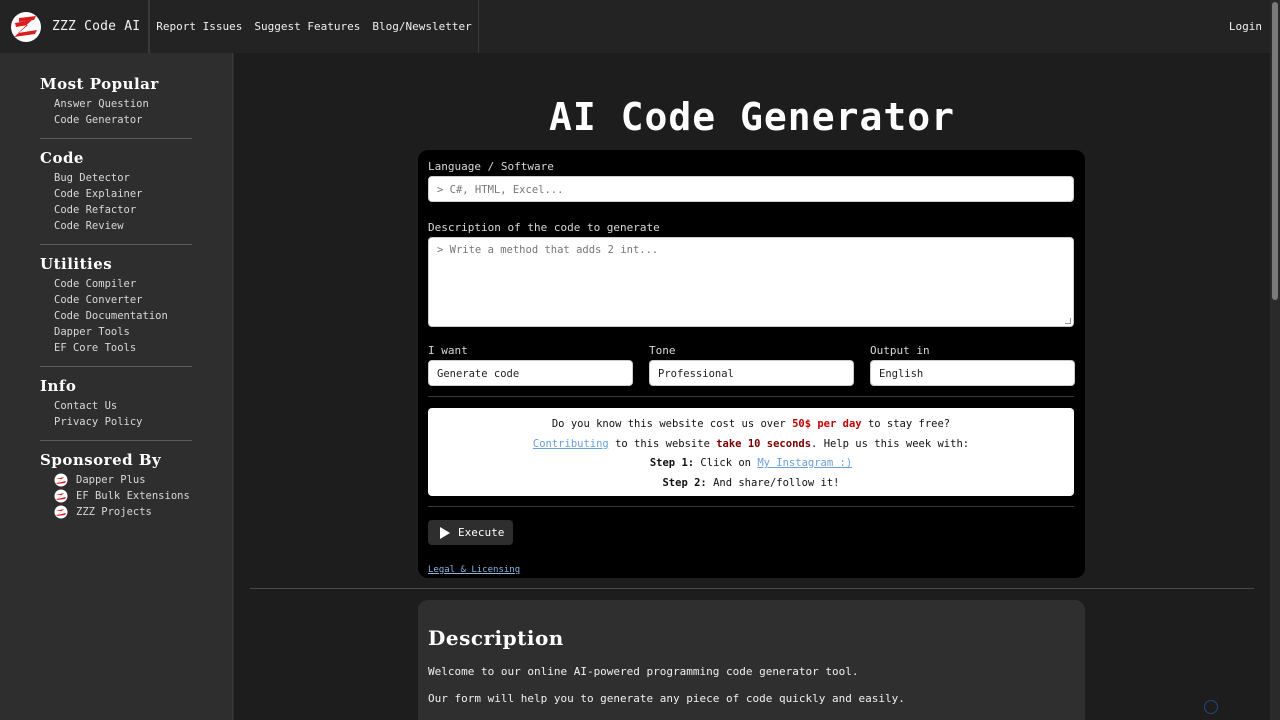 The height and width of the screenshot is (720, 1280). What do you see at coordinates (684, 482) in the screenshot?
I see `step2-label: Step 2:` at bounding box center [684, 482].